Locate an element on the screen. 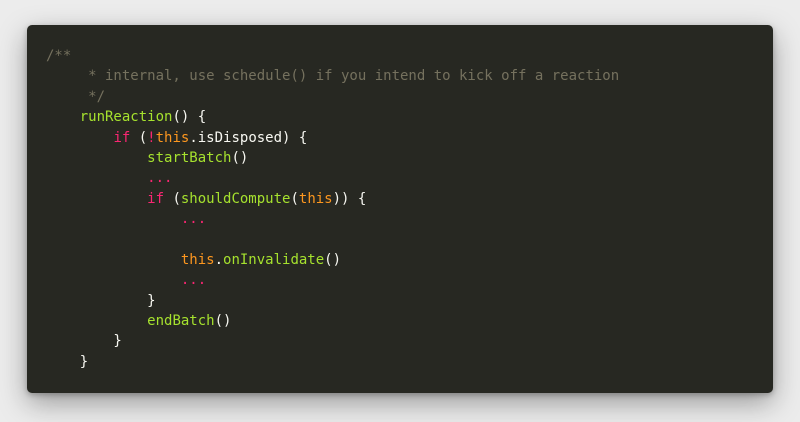 Image resolution: width=800 pixels, height=422 pixels. code-line: */ is located at coordinates (332, 97).